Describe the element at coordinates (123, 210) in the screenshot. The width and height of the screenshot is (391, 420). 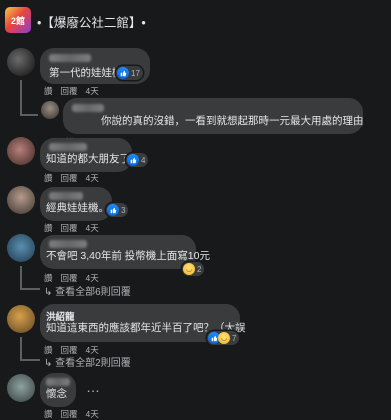
I see `reaction-count-number: 3` at that location.